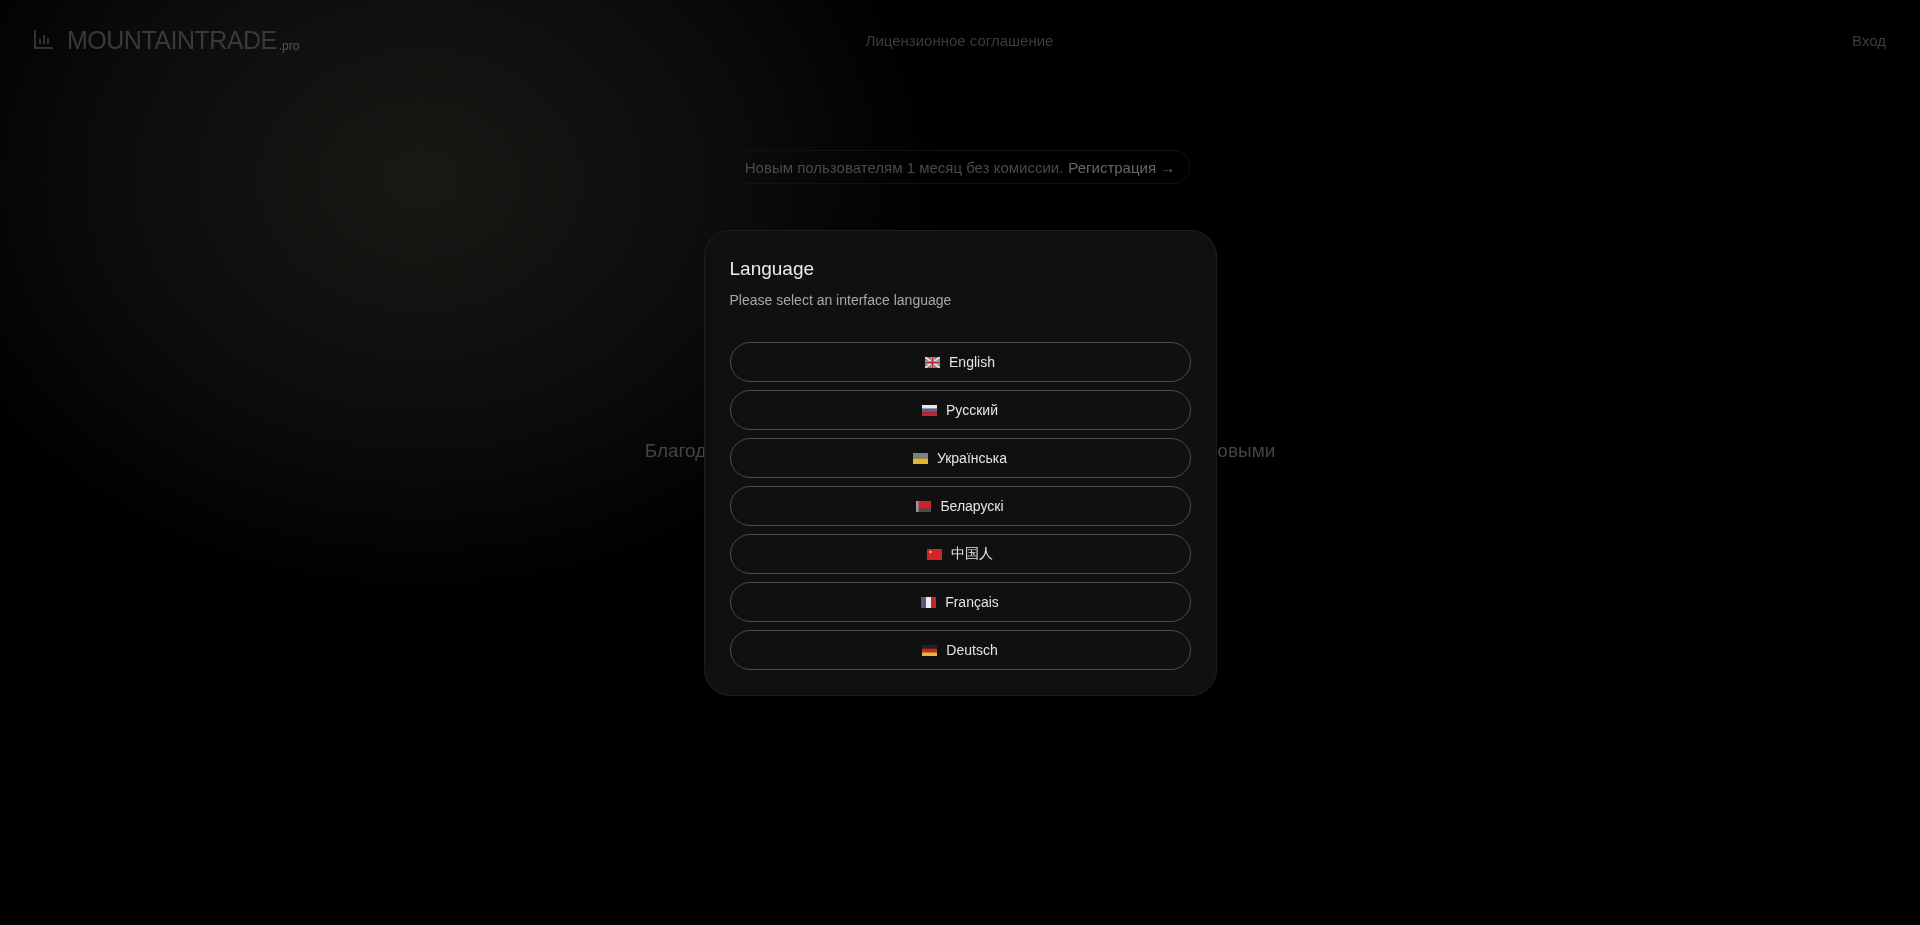 This screenshot has width=1920, height=925. I want to click on language-button: Українська, so click(960, 458).